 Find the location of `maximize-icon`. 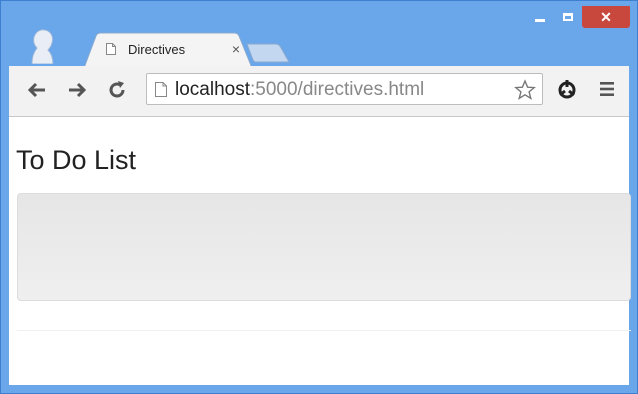

maximize-icon is located at coordinates (568, 17).